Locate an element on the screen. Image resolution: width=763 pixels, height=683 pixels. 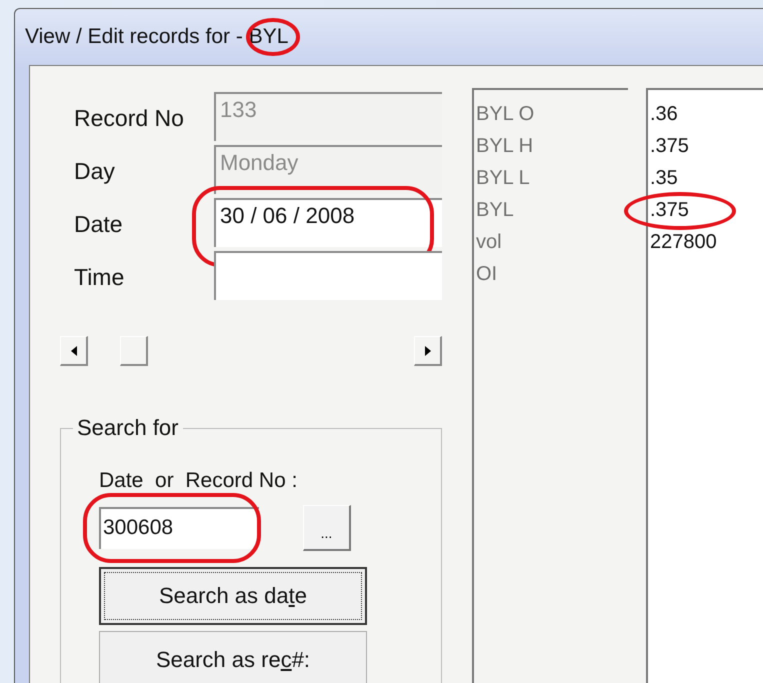
search-button: Search as rec#: is located at coordinates (233, 657).